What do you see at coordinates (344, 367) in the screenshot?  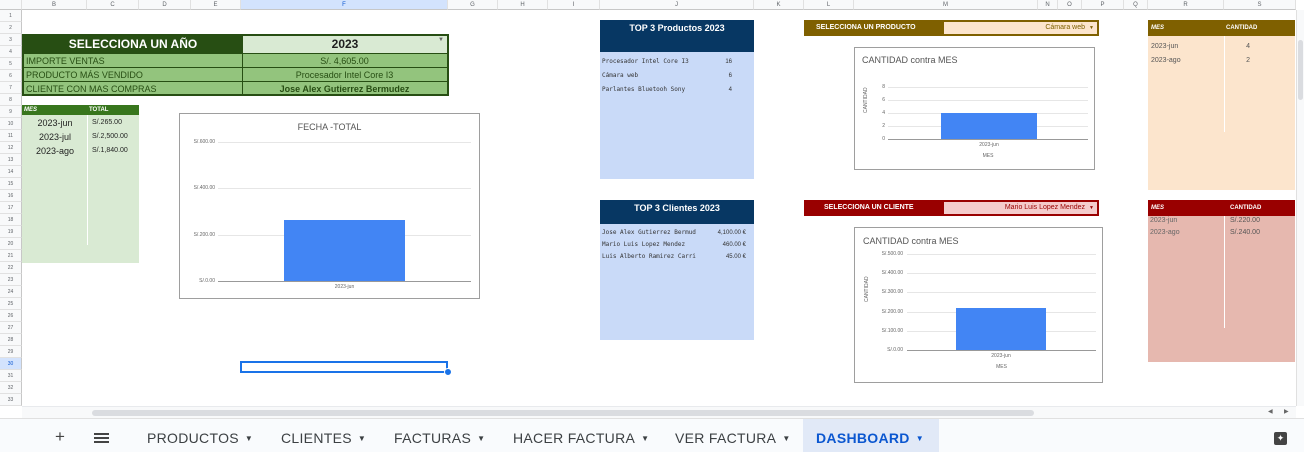 I see `selected-cell` at bounding box center [344, 367].